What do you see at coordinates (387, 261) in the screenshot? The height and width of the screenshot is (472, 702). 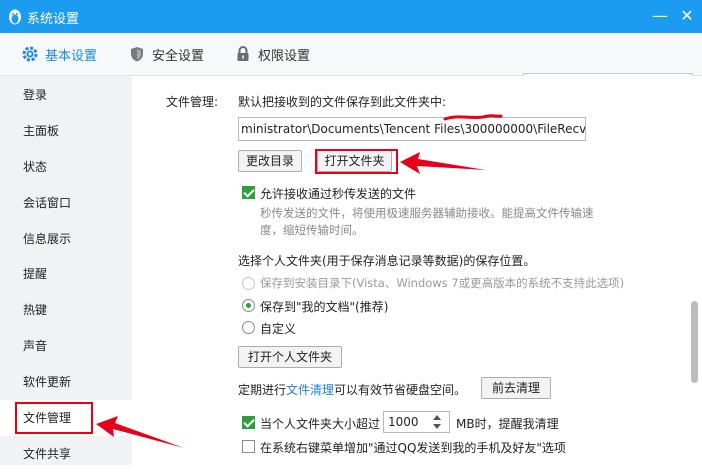 I see `personal-folder-title: 选择个人文件夹(用于保存消息记录等数据)的保存位置。` at bounding box center [387, 261].